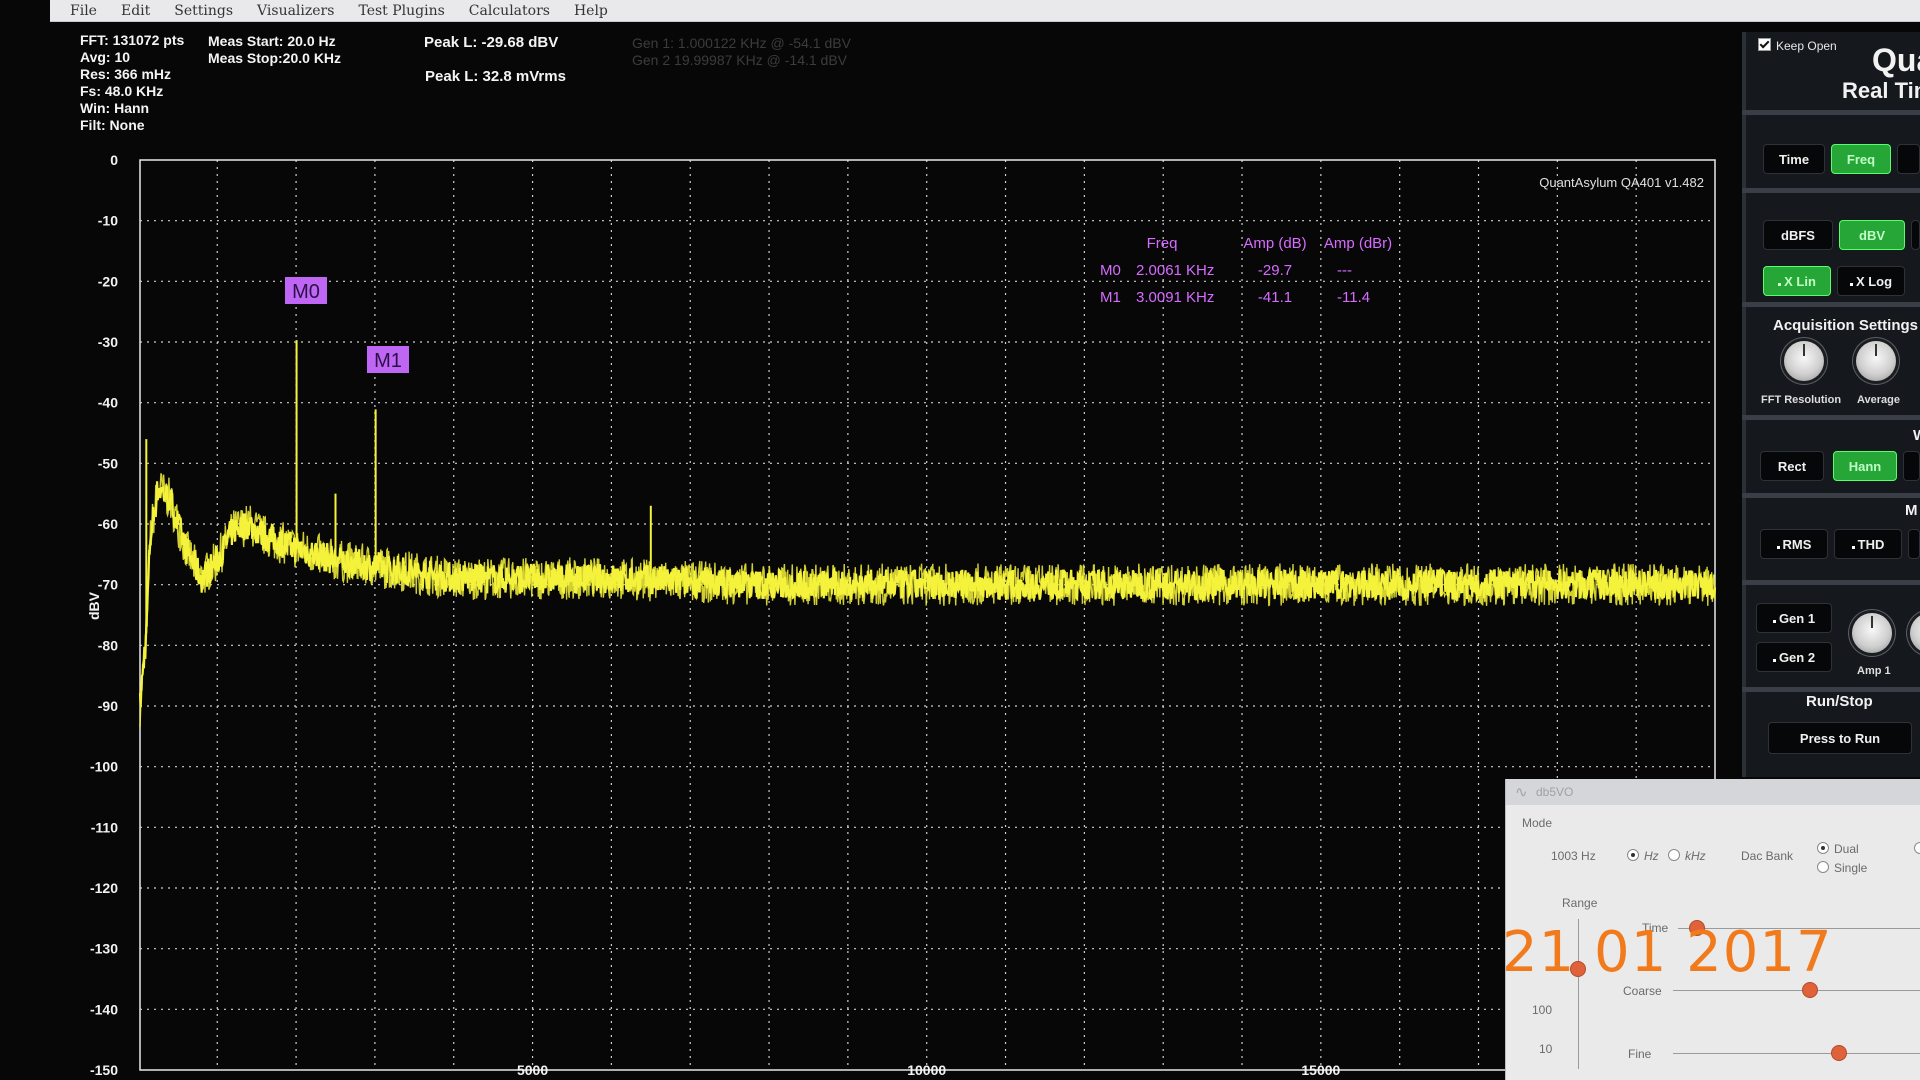 The width and height of the screenshot is (1920, 1080). Describe the element at coordinates (1872, 633) in the screenshot. I see `amp1-knob` at that location.